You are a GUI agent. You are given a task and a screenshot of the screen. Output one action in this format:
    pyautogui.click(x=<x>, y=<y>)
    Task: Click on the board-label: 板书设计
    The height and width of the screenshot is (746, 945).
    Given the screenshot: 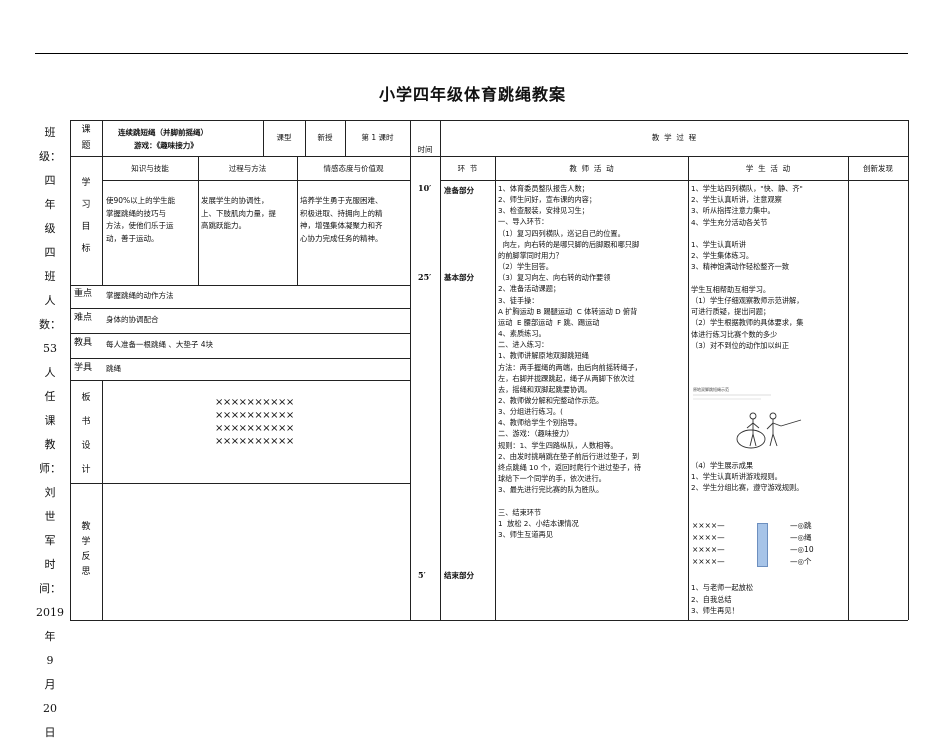 What is the action you would take?
    pyautogui.click(x=86, y=434)
    